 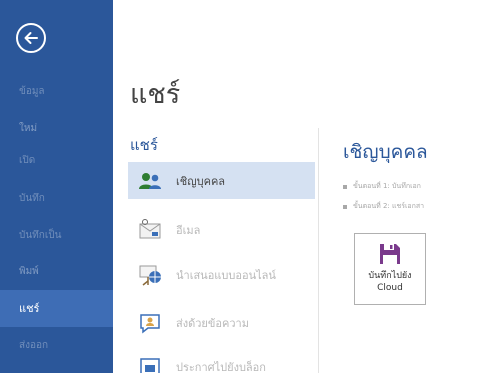 What do you see at coordinates (226, 275) in the screenshot?
I see `share-option-label: นำเสนอแบบออนไลน์` at bounding box center [226, 275].